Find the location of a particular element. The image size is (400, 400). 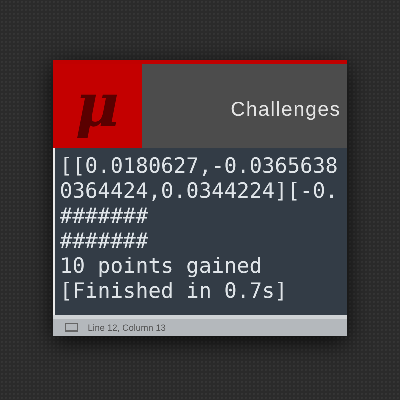

logo: μ is located at coordinates (97, 106).